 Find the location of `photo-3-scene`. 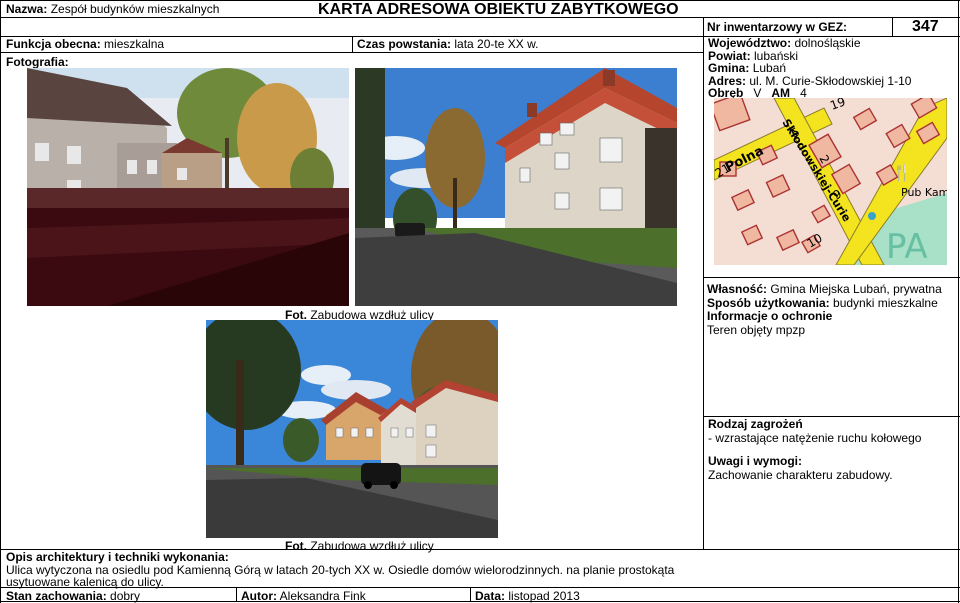

photo-3-scene is located at coordinates (352, 429).